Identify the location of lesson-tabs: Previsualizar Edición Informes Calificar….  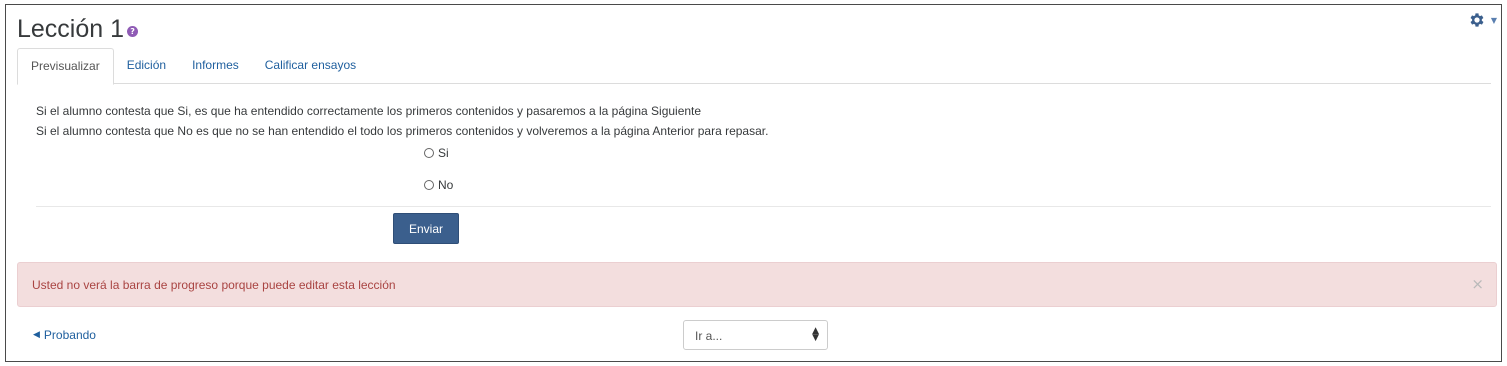
(754, 66).